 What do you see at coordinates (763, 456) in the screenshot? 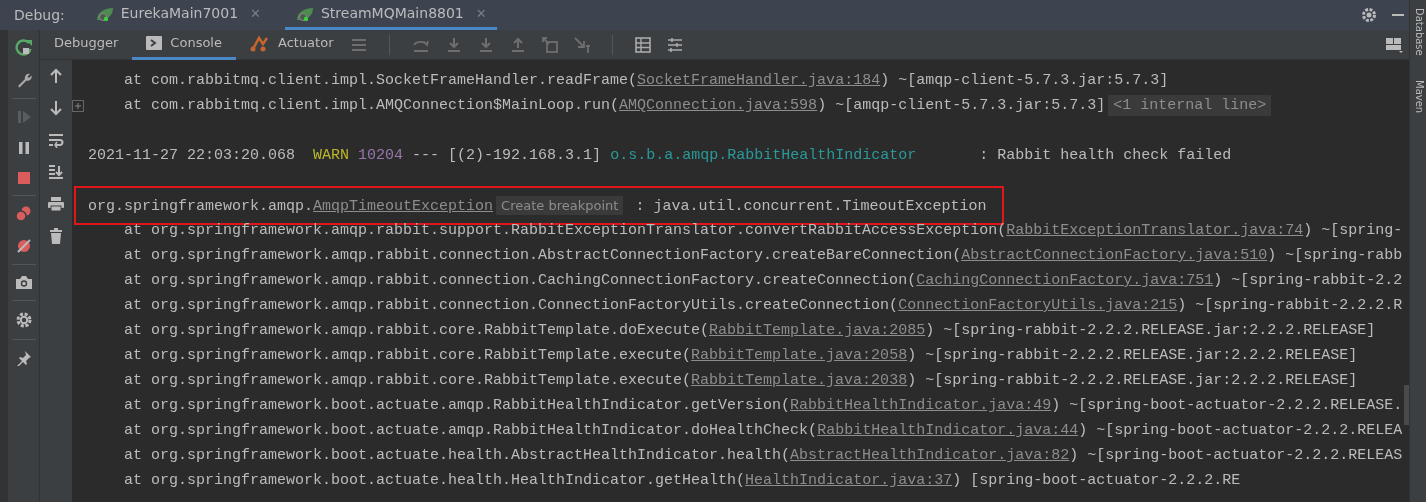
I see `stack-trace-line: at org.springframework.boot.actuate.health.AbstractHealthIndicator.health(AbstractHealthIndicator.java:82) ~[spring-boot-actuator-2.2.2.RELEAS` at bounding box center [763, 456].